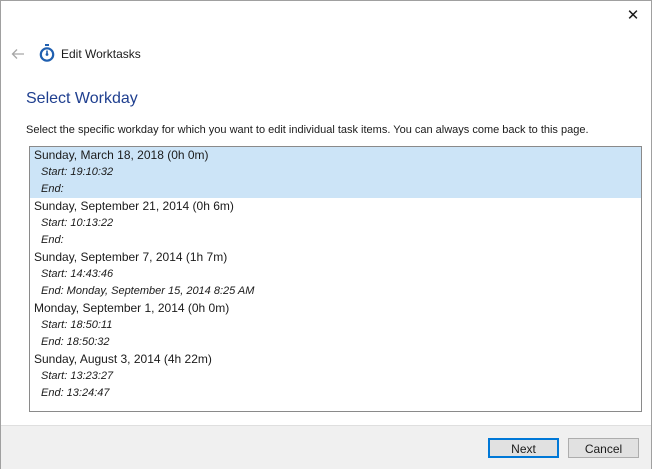  Describe the element at coordinates (123, 359) in the screenshot. I see `workday-title: Sunday, August 3, 2014 (4h 22m)` at that location.